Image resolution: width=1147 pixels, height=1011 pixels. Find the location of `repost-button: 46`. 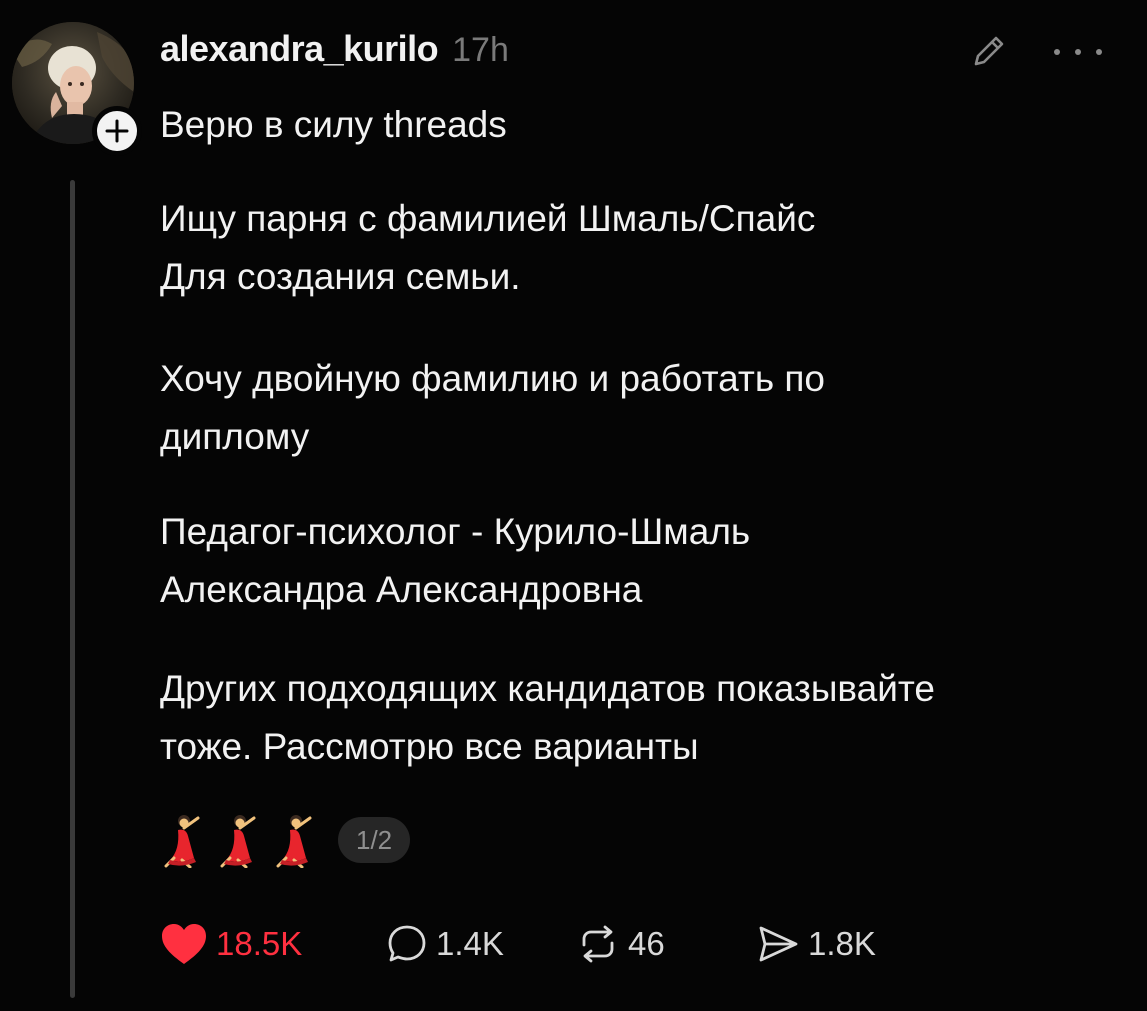

repost-button: 46 is located at coordinates (666, 944).